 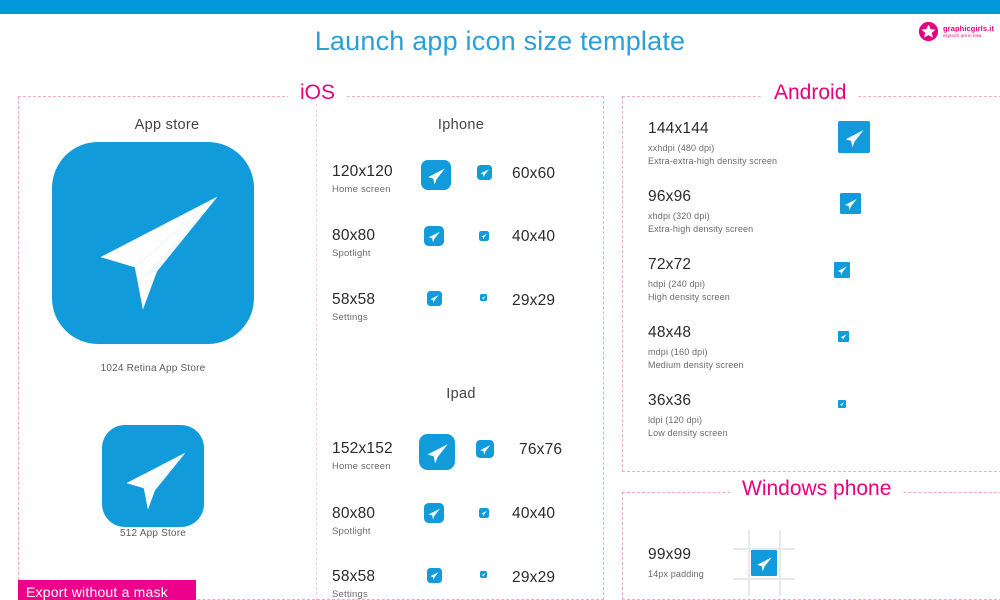 I want to click on android-row-1-size: 144x144, so click(x=678, y=128).